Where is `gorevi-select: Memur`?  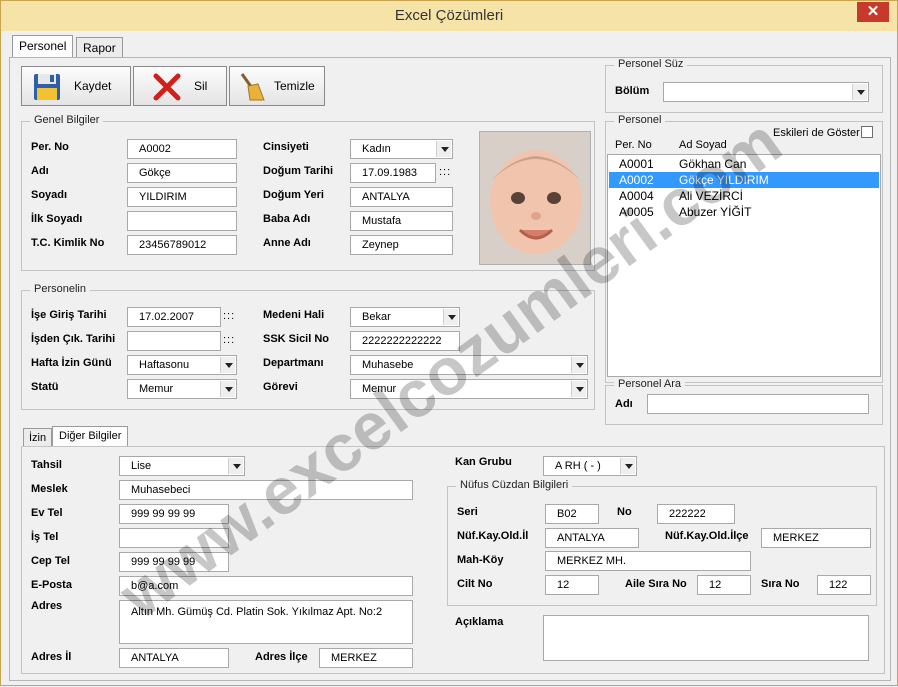 gorevi-select: Memur is located at coordinates (469, 389).